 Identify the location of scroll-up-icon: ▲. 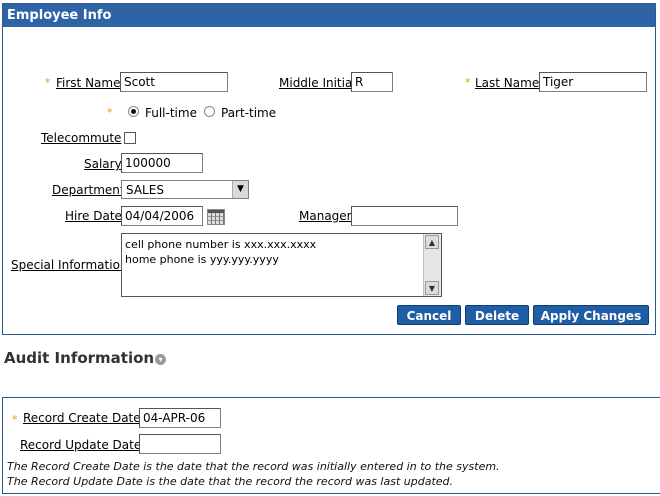
(432, 242).